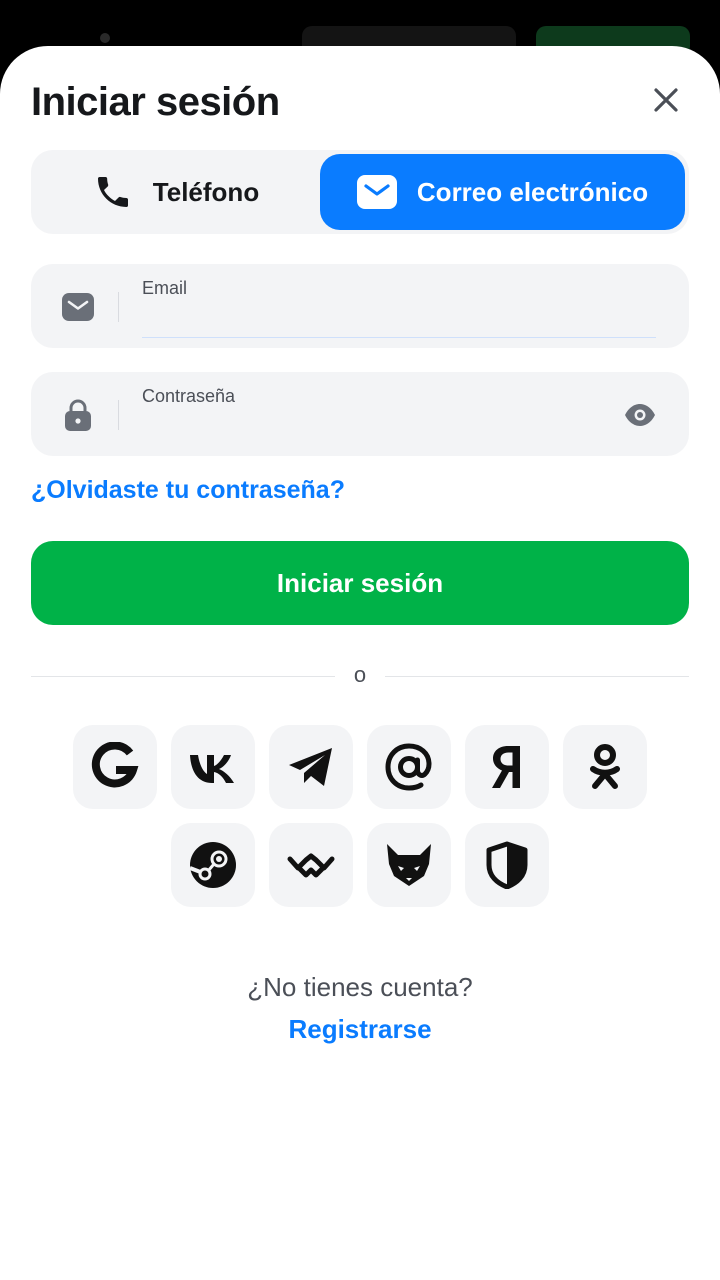 The image size is (720, 1280). I want to click on divider-line, so click(537, 676).